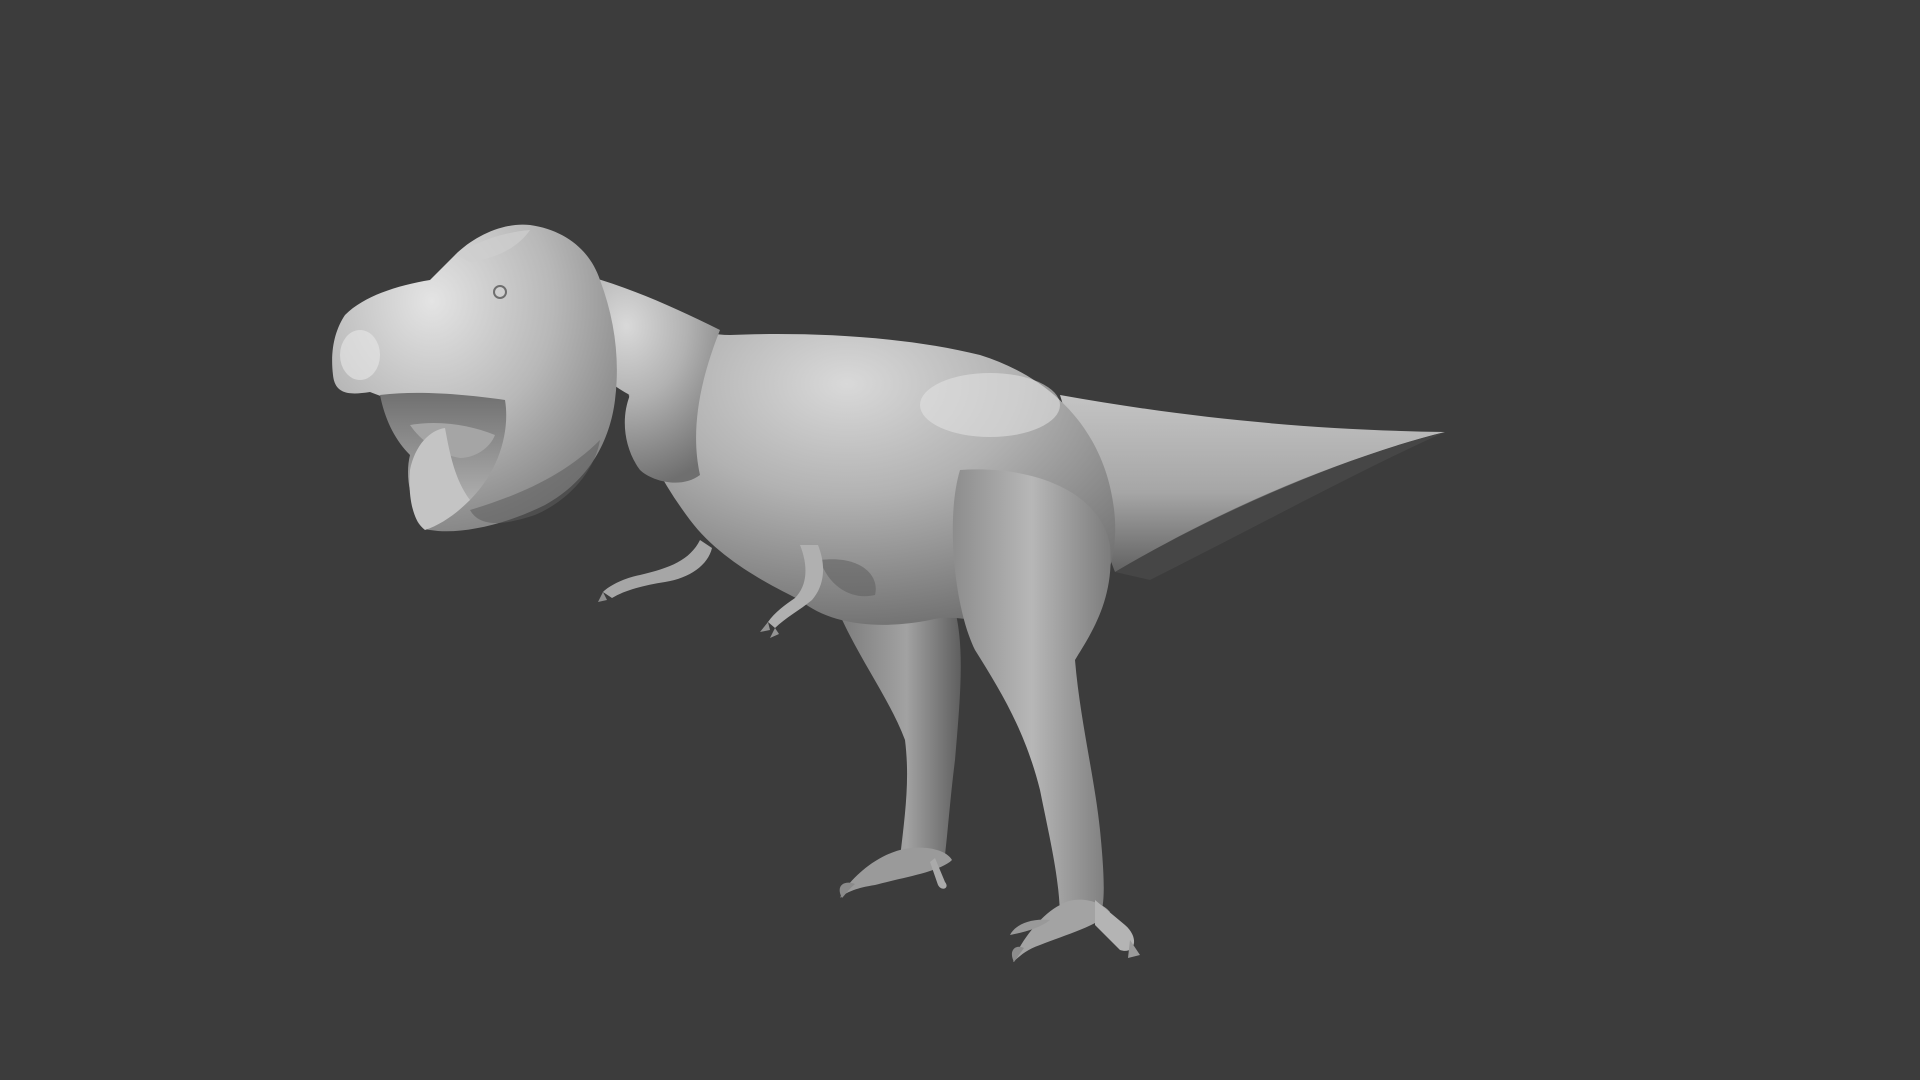 This screenshot has width=1920, height=1080. Describe the element at coordinates (900, 754) in the screenshot. I see `back-leg` at that location.